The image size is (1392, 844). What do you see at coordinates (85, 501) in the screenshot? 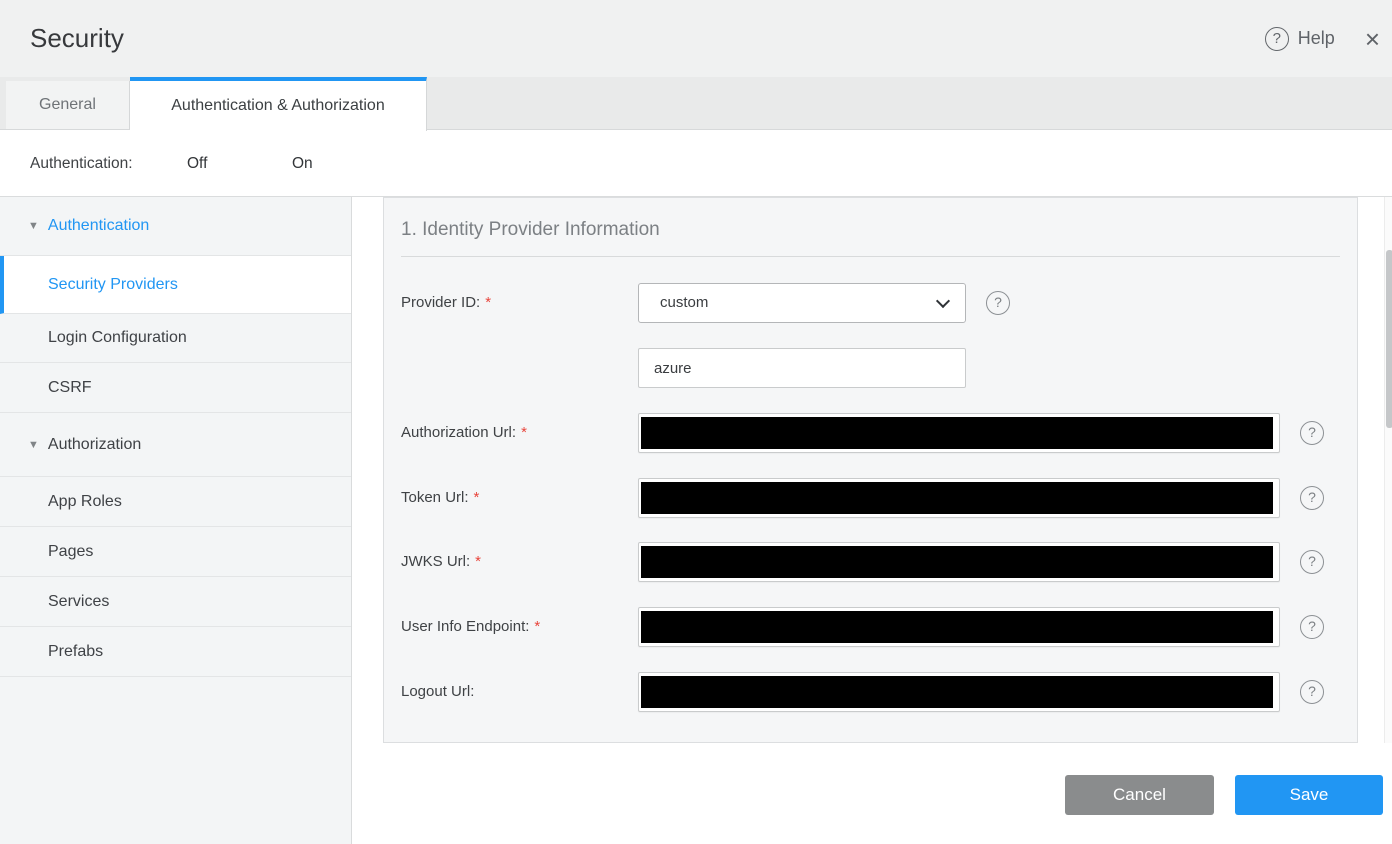
I see `sidebar-item-label: App Roles` at bounding box center [85, 501].